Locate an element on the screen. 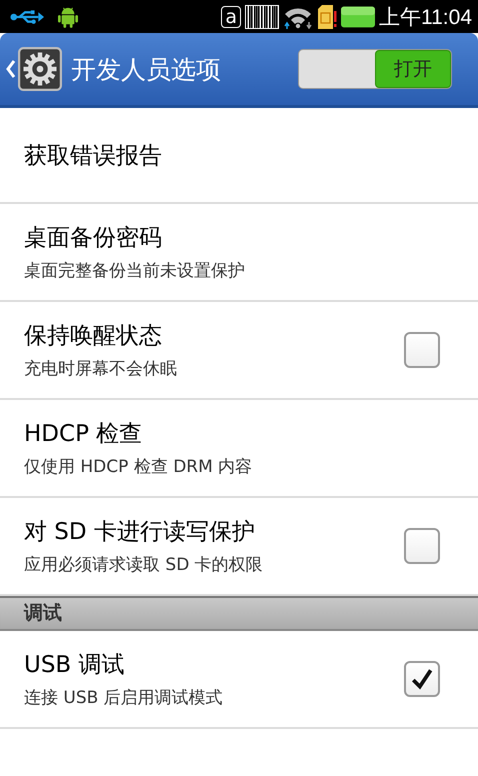 Image resolution: width=478 pixels, height=776 pixels. section-header: 调试 is located at coordinates (239, 613).